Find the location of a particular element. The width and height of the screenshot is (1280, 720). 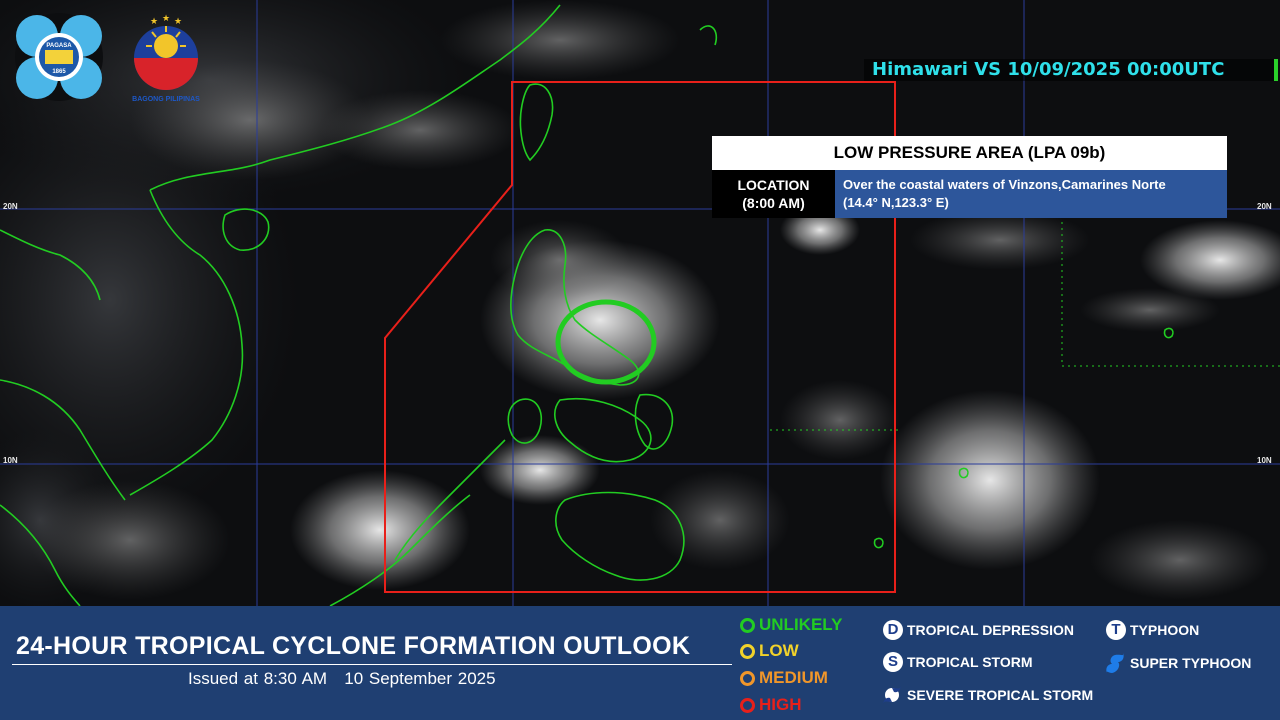

legend-severe-tropical-storm-label: SEVERE TROPICAL STORM is located at coordinates (1000, 695).